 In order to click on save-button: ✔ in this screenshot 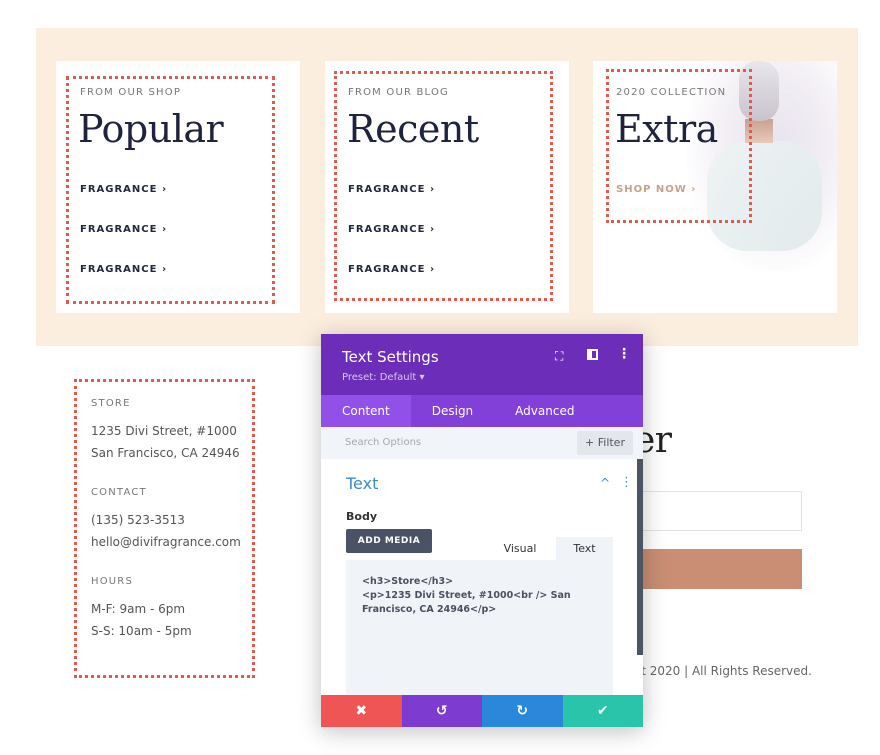, I will do `click(602, 711)`.